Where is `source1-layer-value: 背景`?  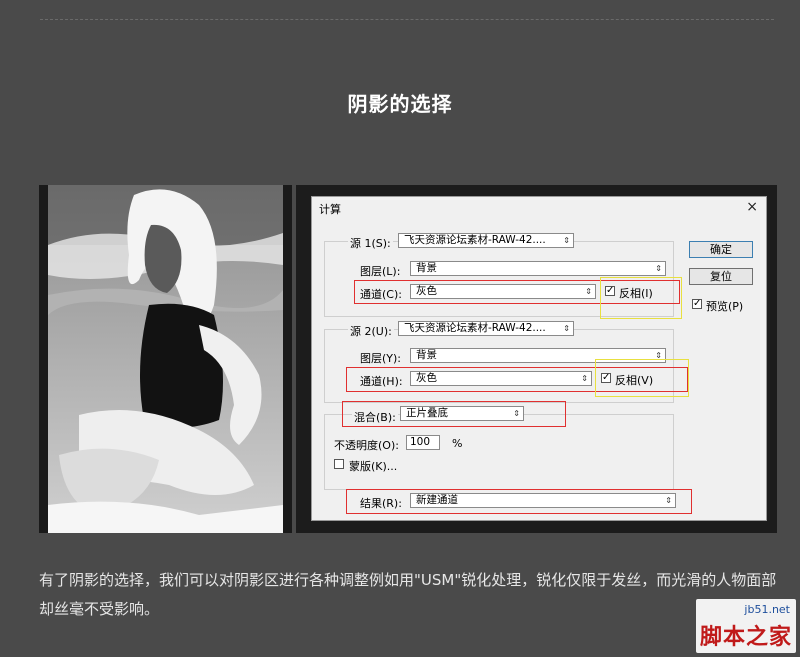 source1-layer-value: 背景 is located at coordinates (426, 268).